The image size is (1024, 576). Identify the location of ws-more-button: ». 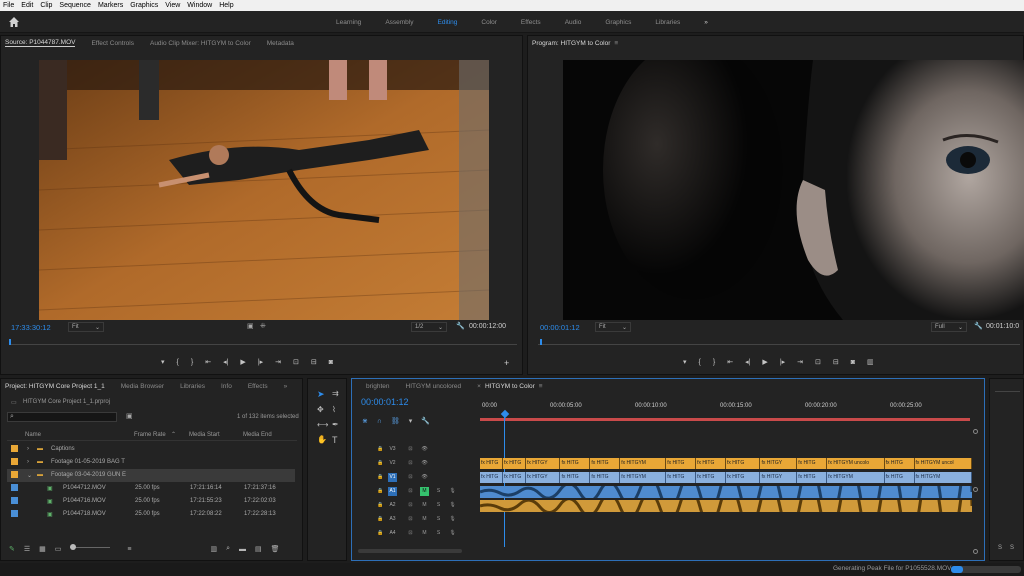
(706, 22).